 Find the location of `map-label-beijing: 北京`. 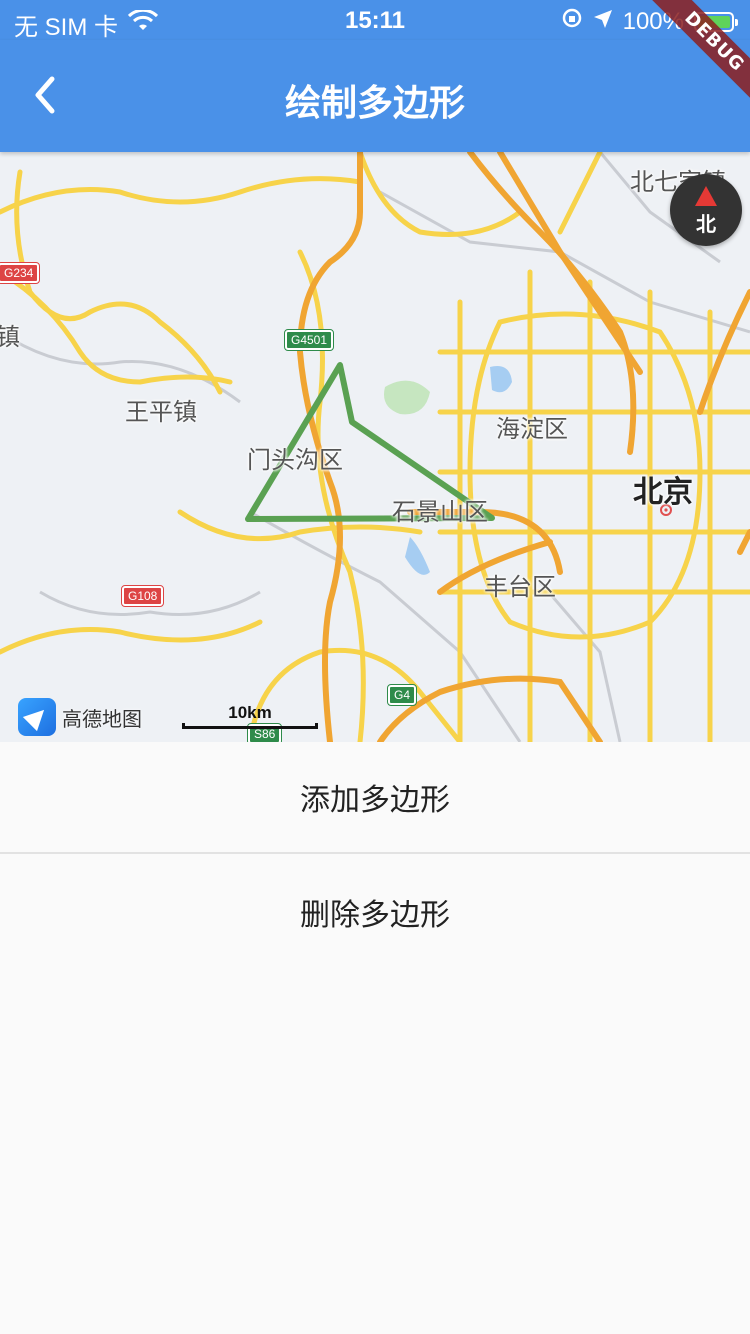

map-label-beijing: 北京 is located at coordinates (663, 492).